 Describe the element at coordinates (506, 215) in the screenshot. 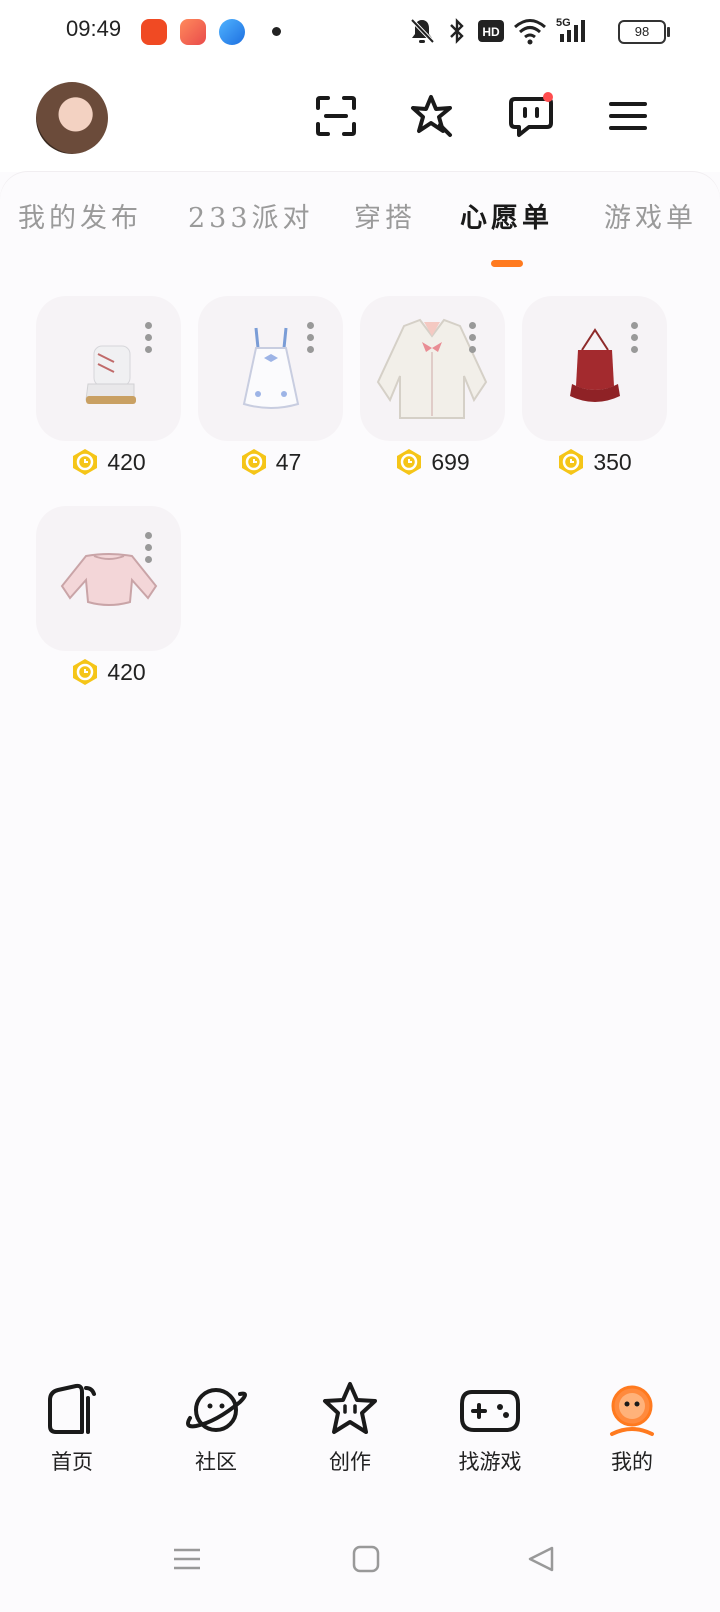

I see `tab-wishlist: 心愿单` at that location.